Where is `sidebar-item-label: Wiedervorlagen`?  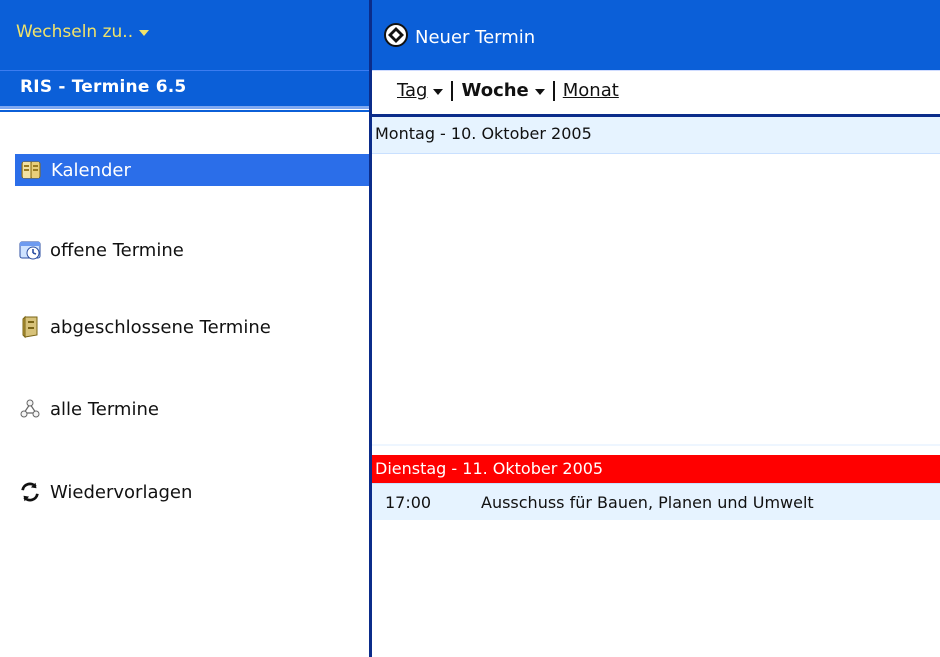
sidebar-item-label: Wiedervorlagen is located at coordinates (121, 492).